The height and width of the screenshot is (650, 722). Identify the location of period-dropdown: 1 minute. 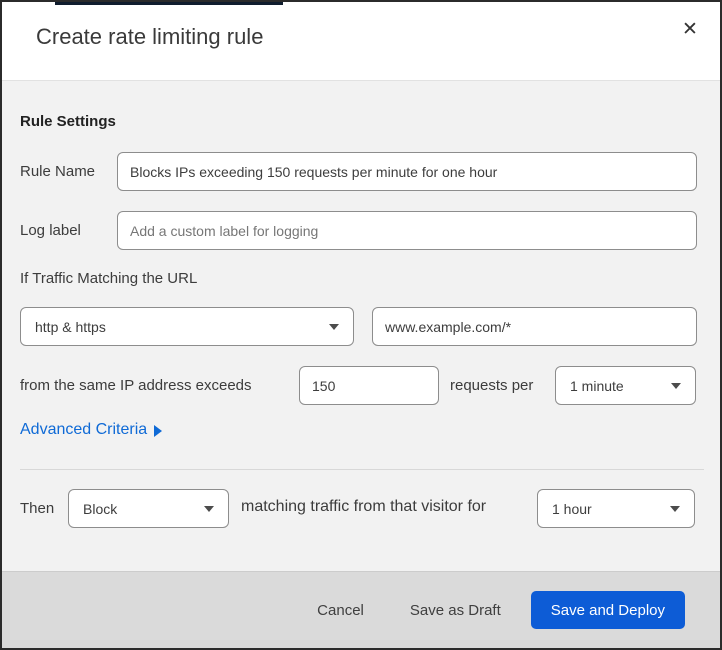
(625, 385).